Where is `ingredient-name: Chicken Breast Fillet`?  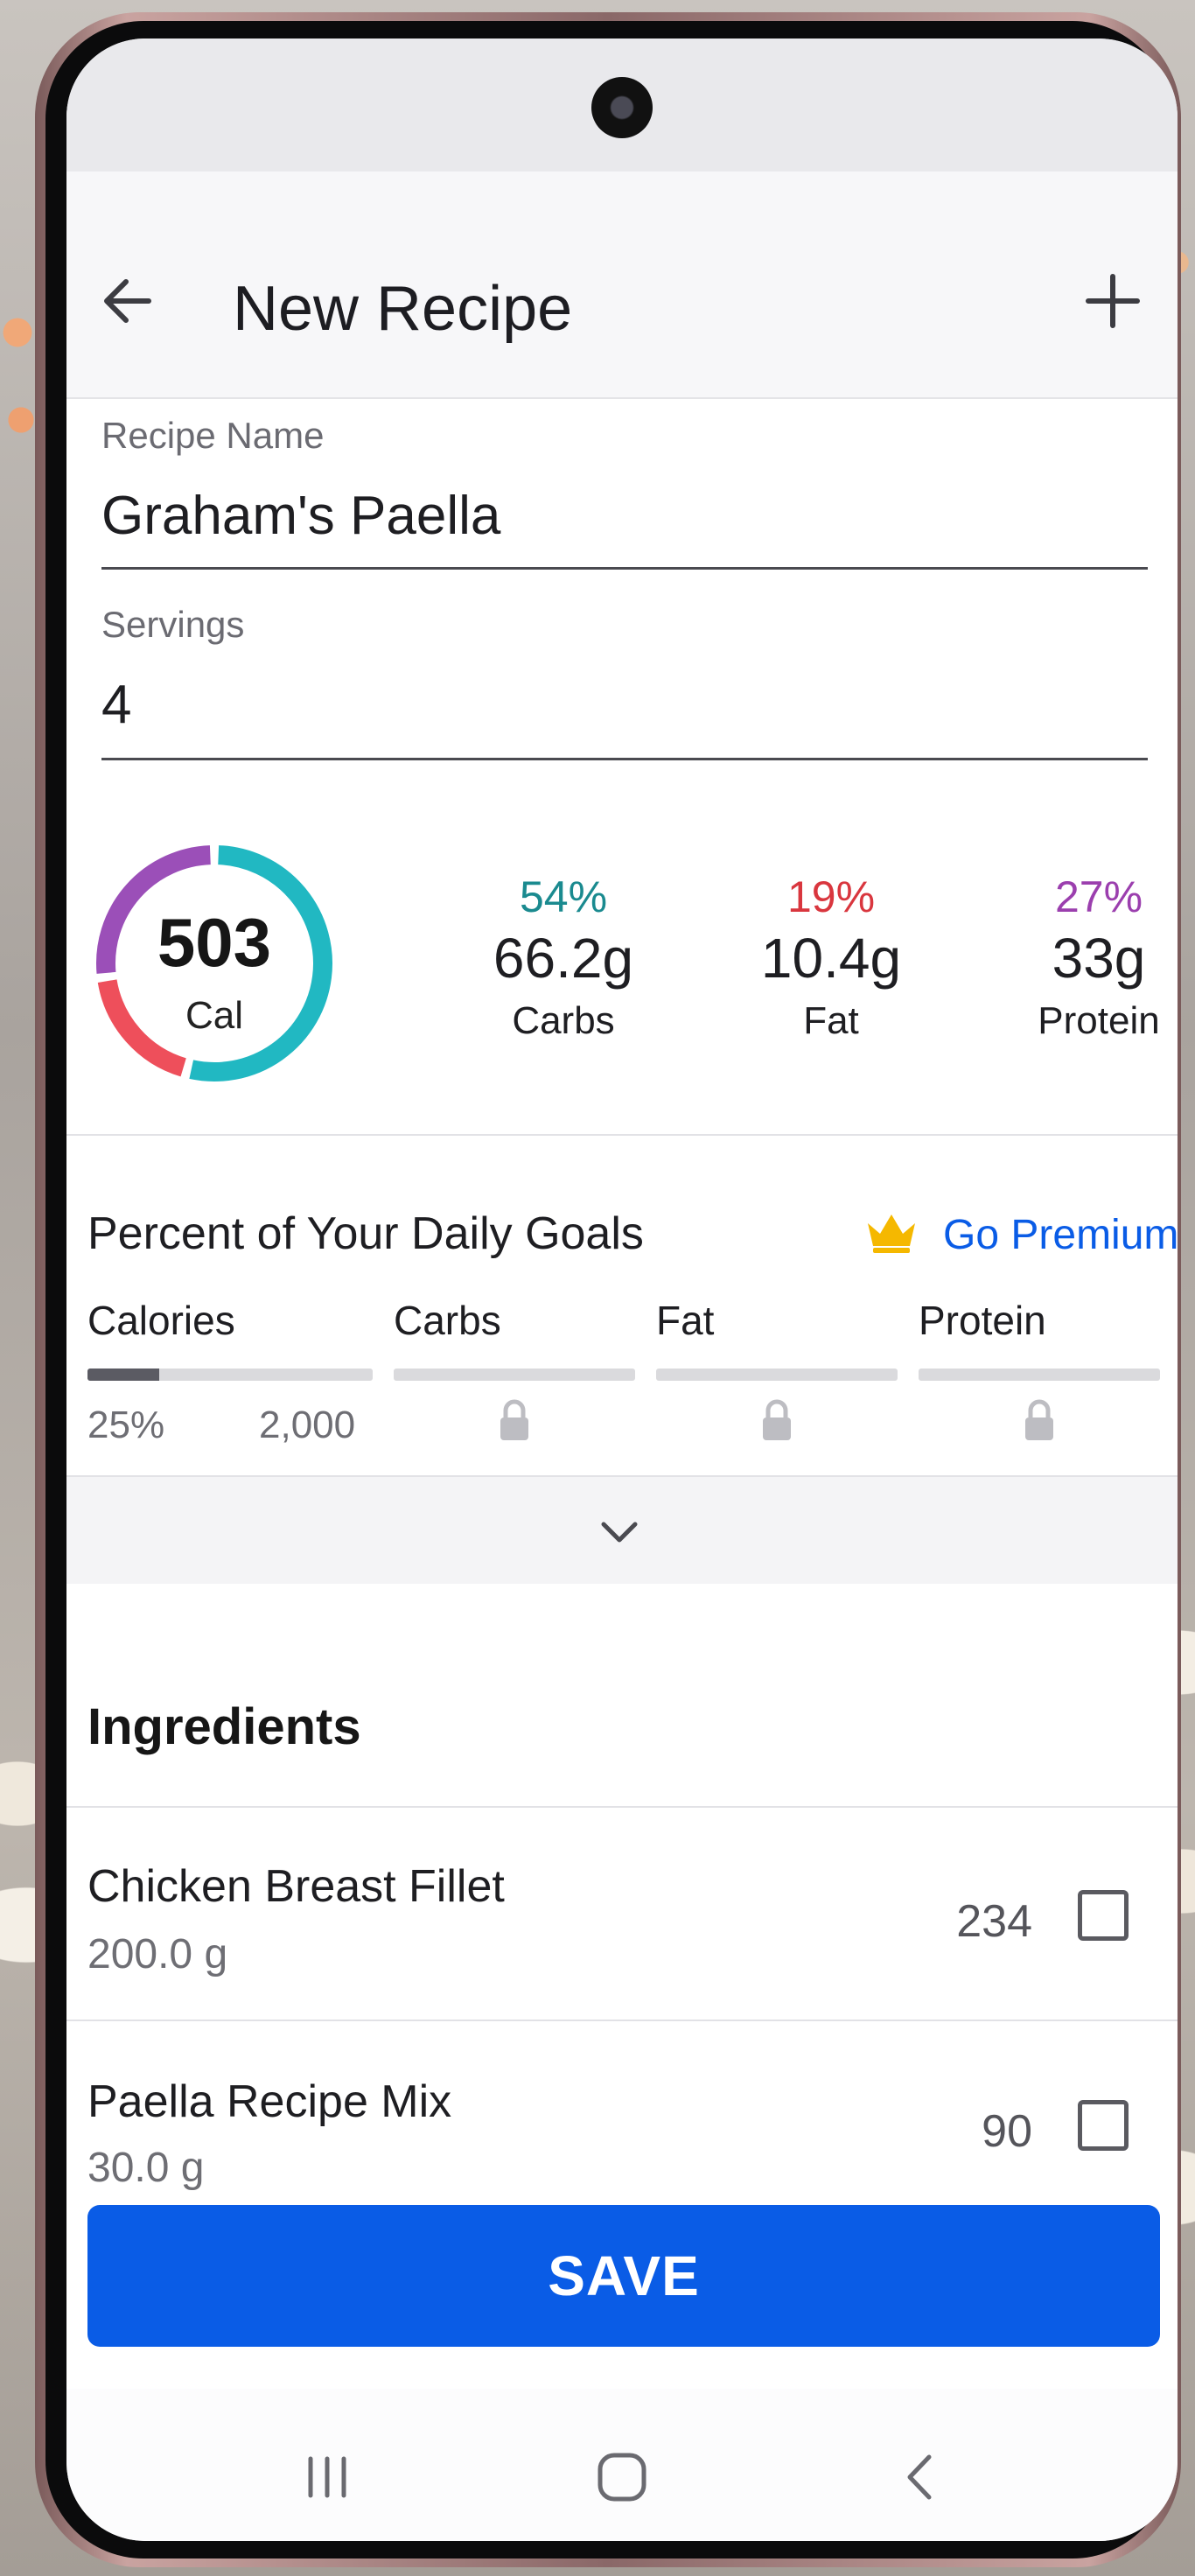 ingredient-name: Chicken Breast Fillet is located at coordinates (296, 1886).